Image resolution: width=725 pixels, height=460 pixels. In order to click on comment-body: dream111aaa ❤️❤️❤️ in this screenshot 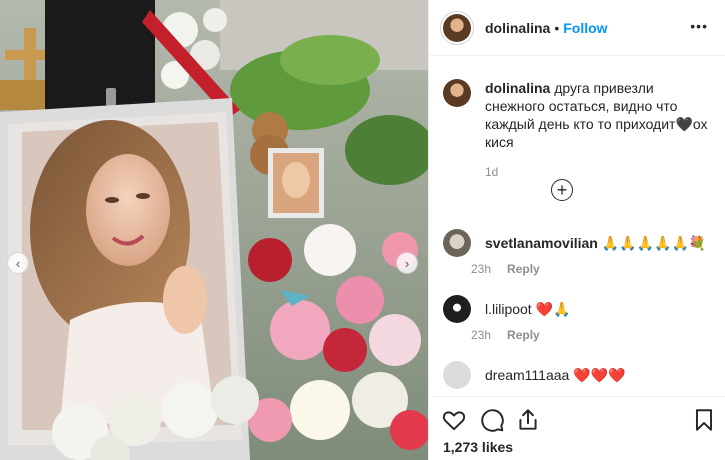, I will do `click(555, 375)`.